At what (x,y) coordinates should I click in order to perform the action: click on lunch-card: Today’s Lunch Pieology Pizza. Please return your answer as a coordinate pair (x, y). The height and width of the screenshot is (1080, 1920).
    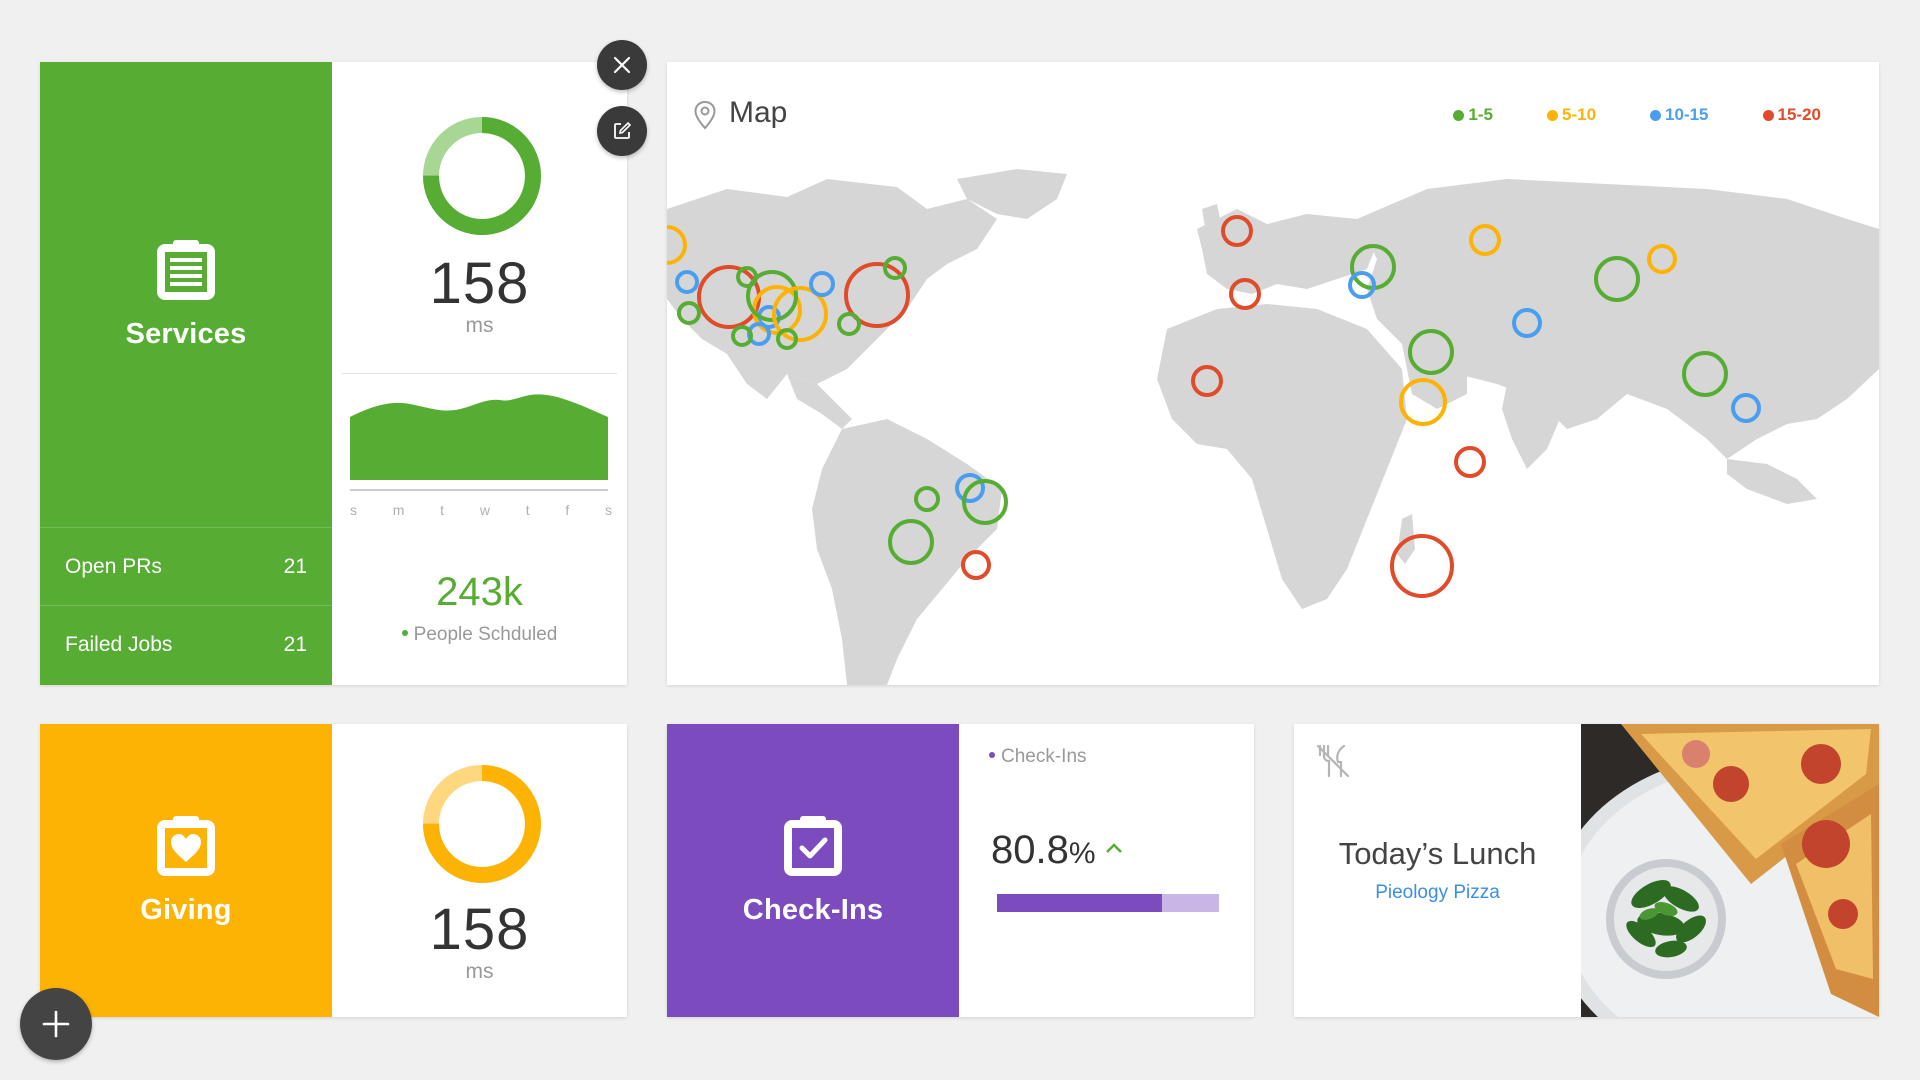
    Looking at the image, I should click on (1586, 870).